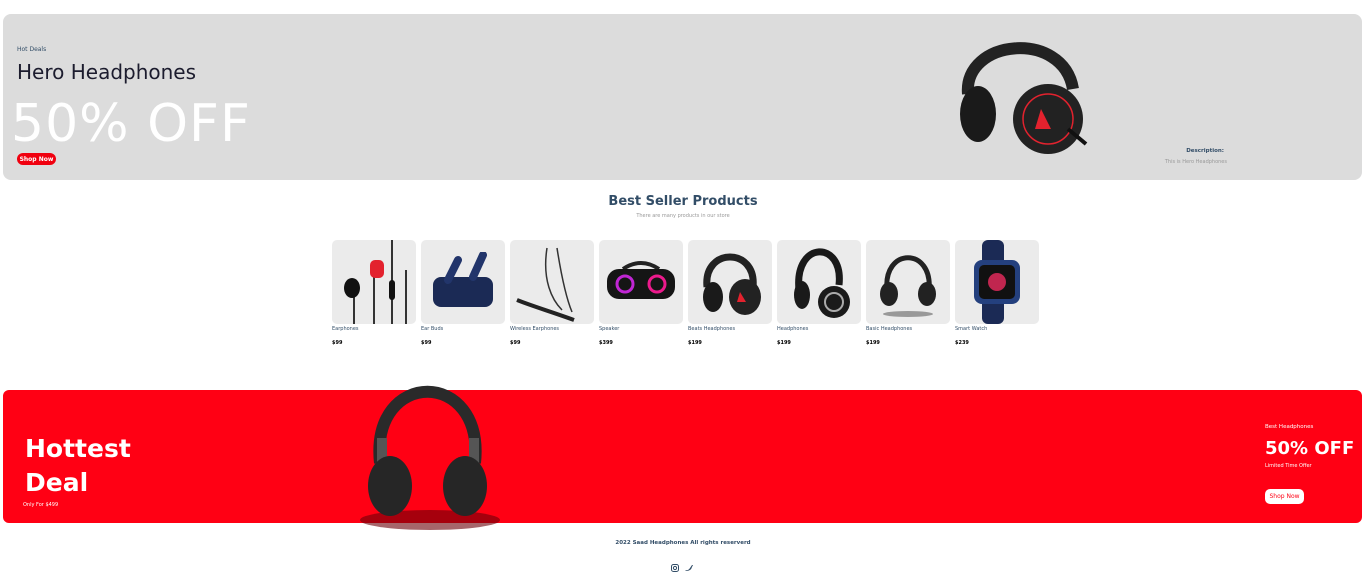 Image resolution: width=1366 pixels, height=576 pixels. I want to click on deal-price: Only For $499, so click(41, 505).